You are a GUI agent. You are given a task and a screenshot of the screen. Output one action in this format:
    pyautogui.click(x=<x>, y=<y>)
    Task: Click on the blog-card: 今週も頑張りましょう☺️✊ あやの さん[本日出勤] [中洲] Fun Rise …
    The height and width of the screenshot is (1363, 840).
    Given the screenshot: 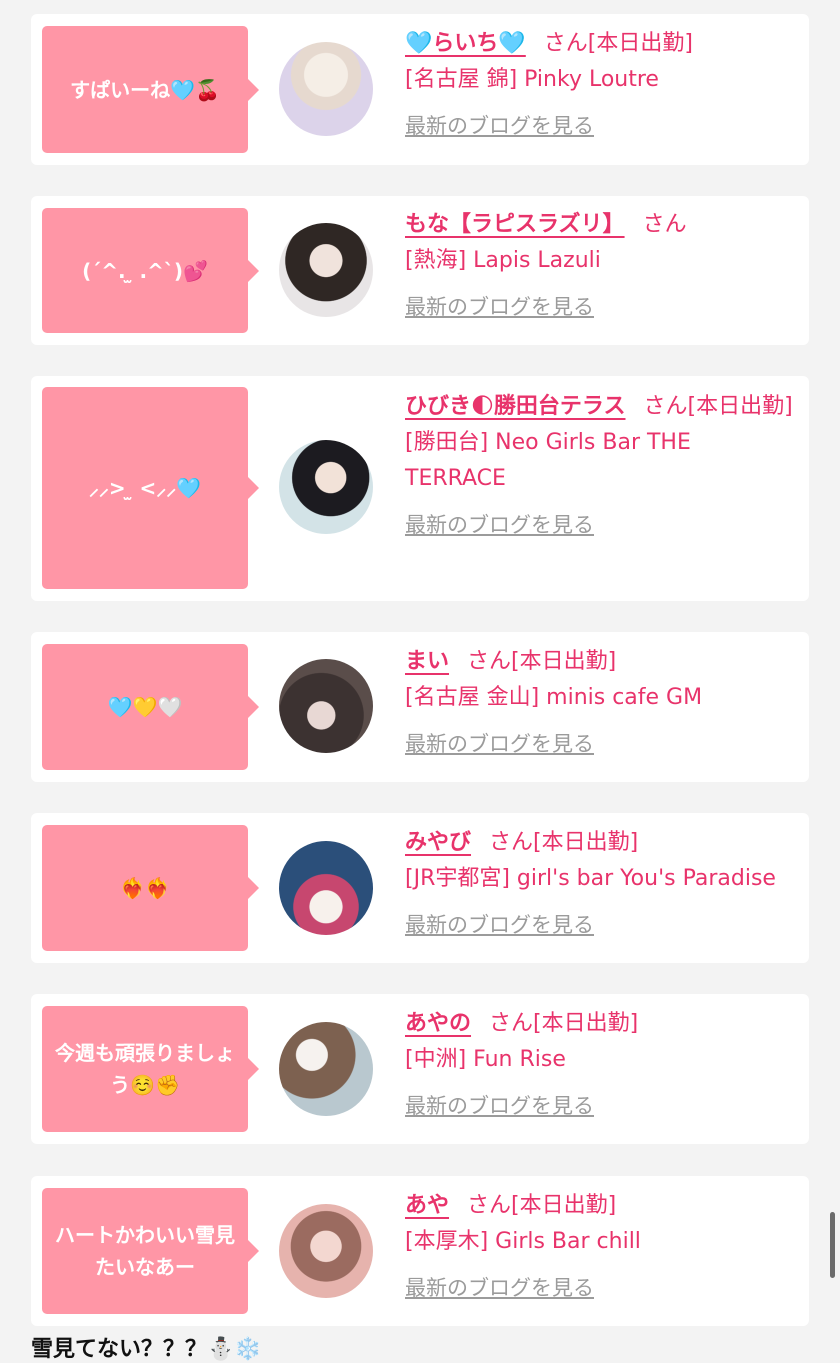 What is the action you would take?
    pyautogui.click(x=420, y=1069)
    